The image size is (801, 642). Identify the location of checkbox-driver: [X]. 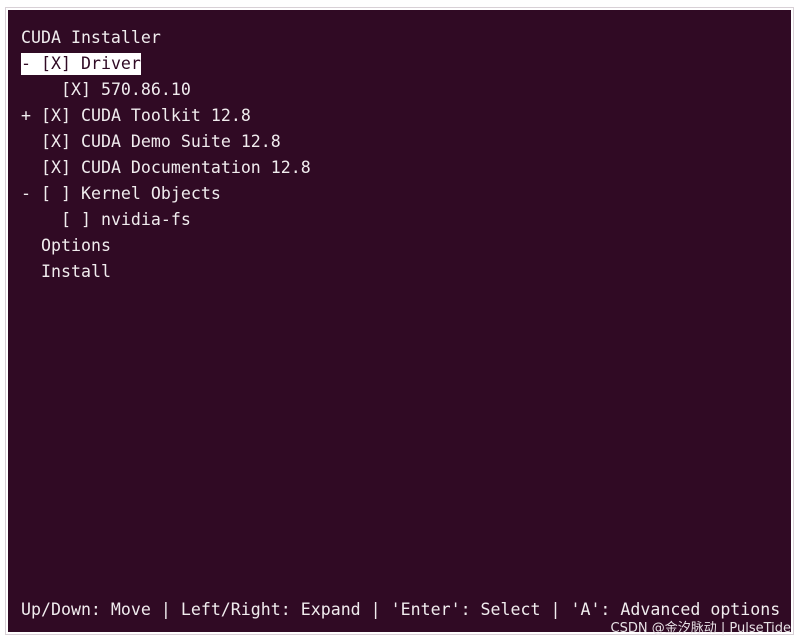
(56, 63).